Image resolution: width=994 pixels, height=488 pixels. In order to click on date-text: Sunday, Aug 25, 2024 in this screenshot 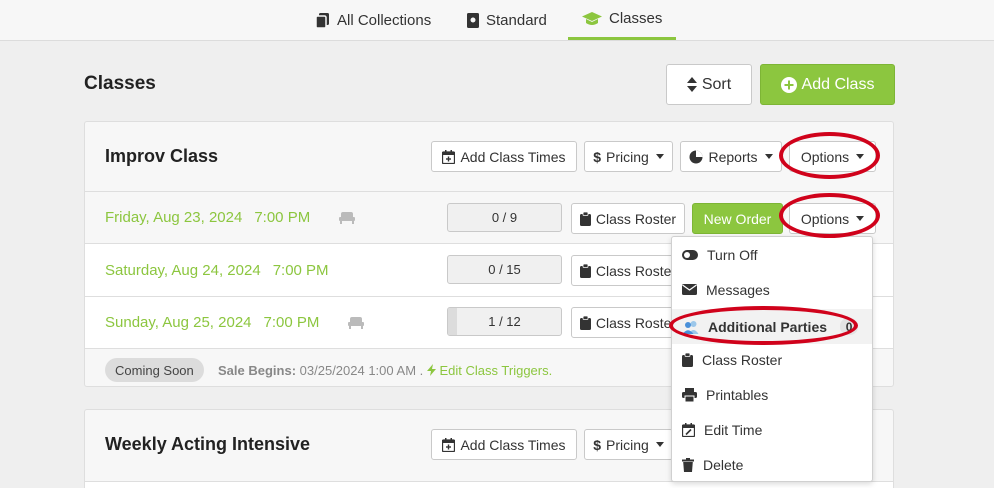, I will do `click(178, 322)`.